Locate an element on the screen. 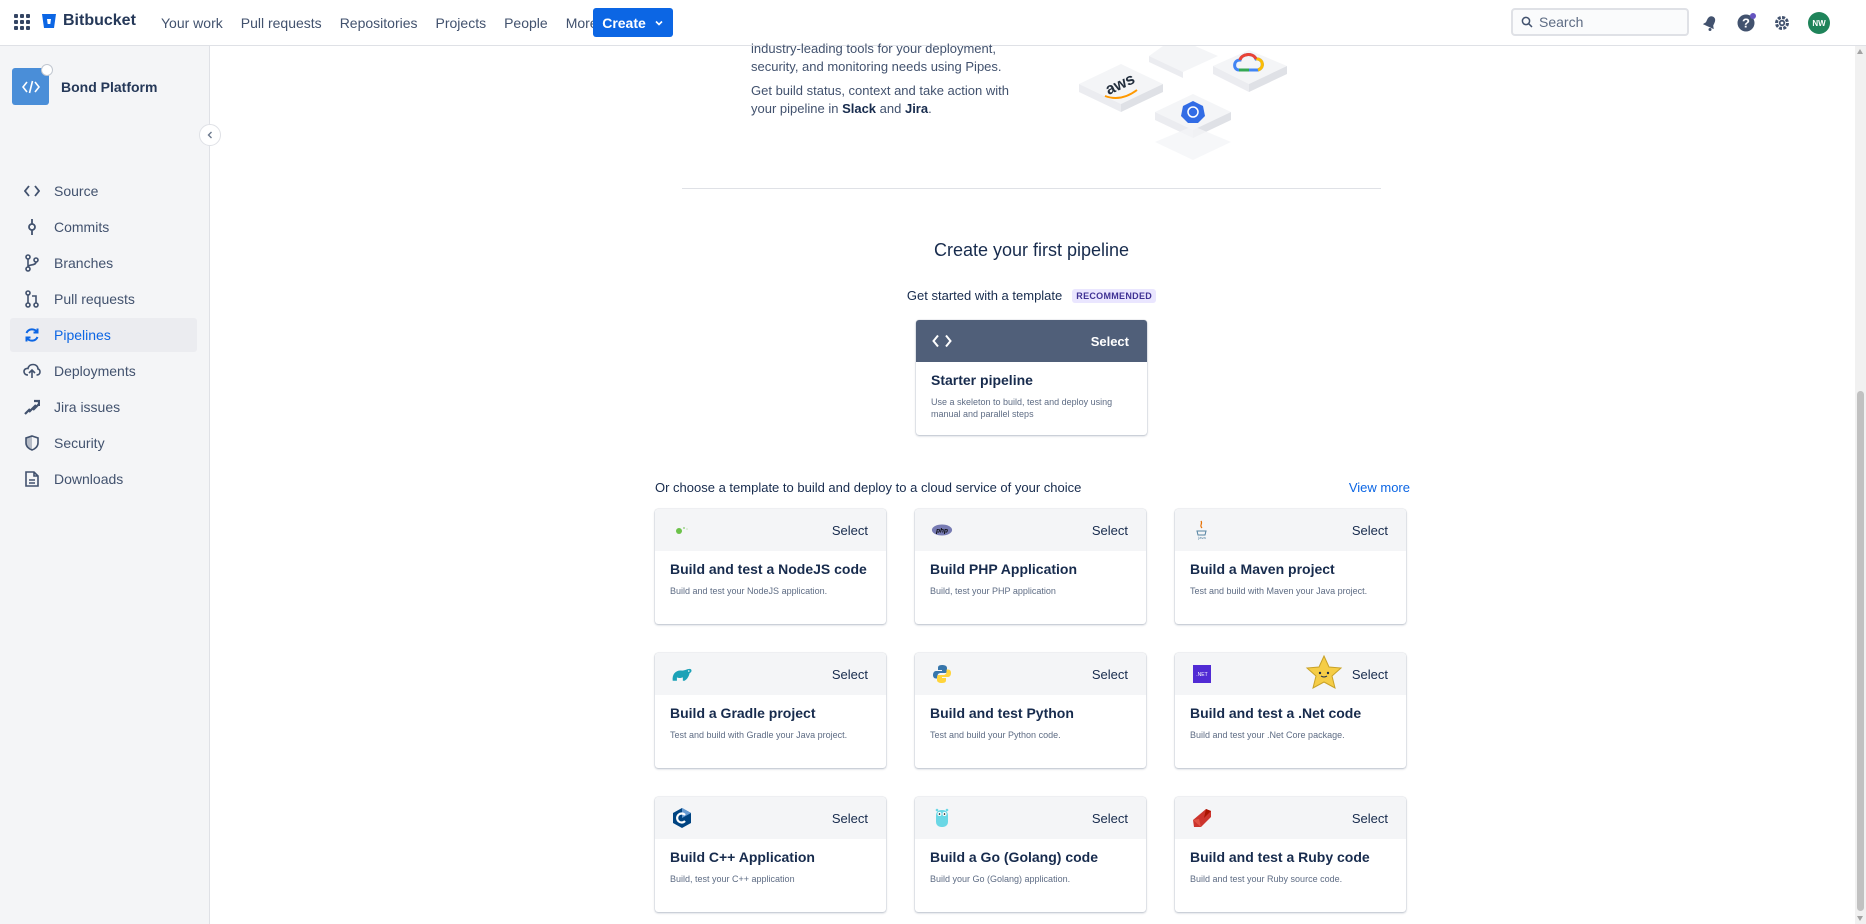 The width and height of the screenshot is (1866, 924). page-title: Create your first pipeline is located at coordinates (1031, 250).